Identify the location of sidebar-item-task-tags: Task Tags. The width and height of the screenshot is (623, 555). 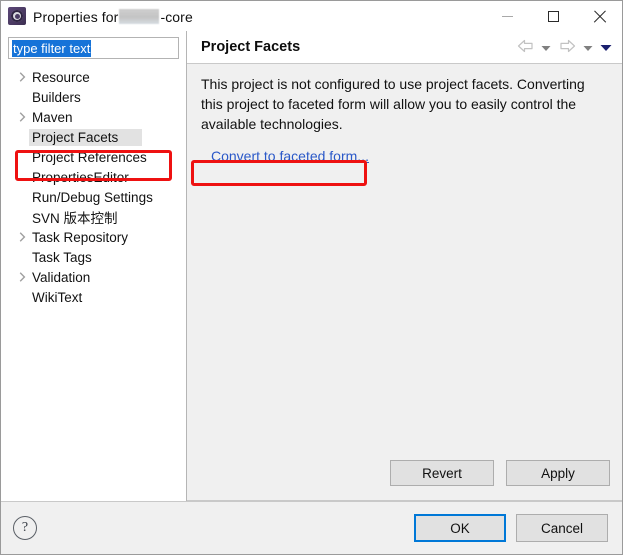
(93, 257).